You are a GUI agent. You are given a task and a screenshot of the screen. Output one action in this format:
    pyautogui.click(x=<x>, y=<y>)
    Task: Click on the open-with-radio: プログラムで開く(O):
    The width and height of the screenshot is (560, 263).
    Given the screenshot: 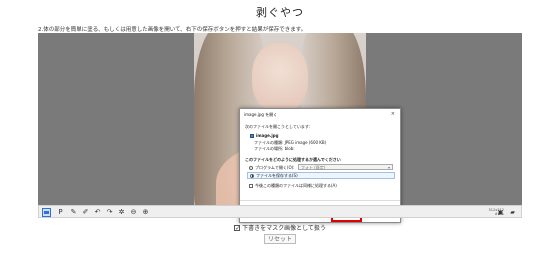 What is the action you would take?
    pyautogui.click(x=272, y=168)
    